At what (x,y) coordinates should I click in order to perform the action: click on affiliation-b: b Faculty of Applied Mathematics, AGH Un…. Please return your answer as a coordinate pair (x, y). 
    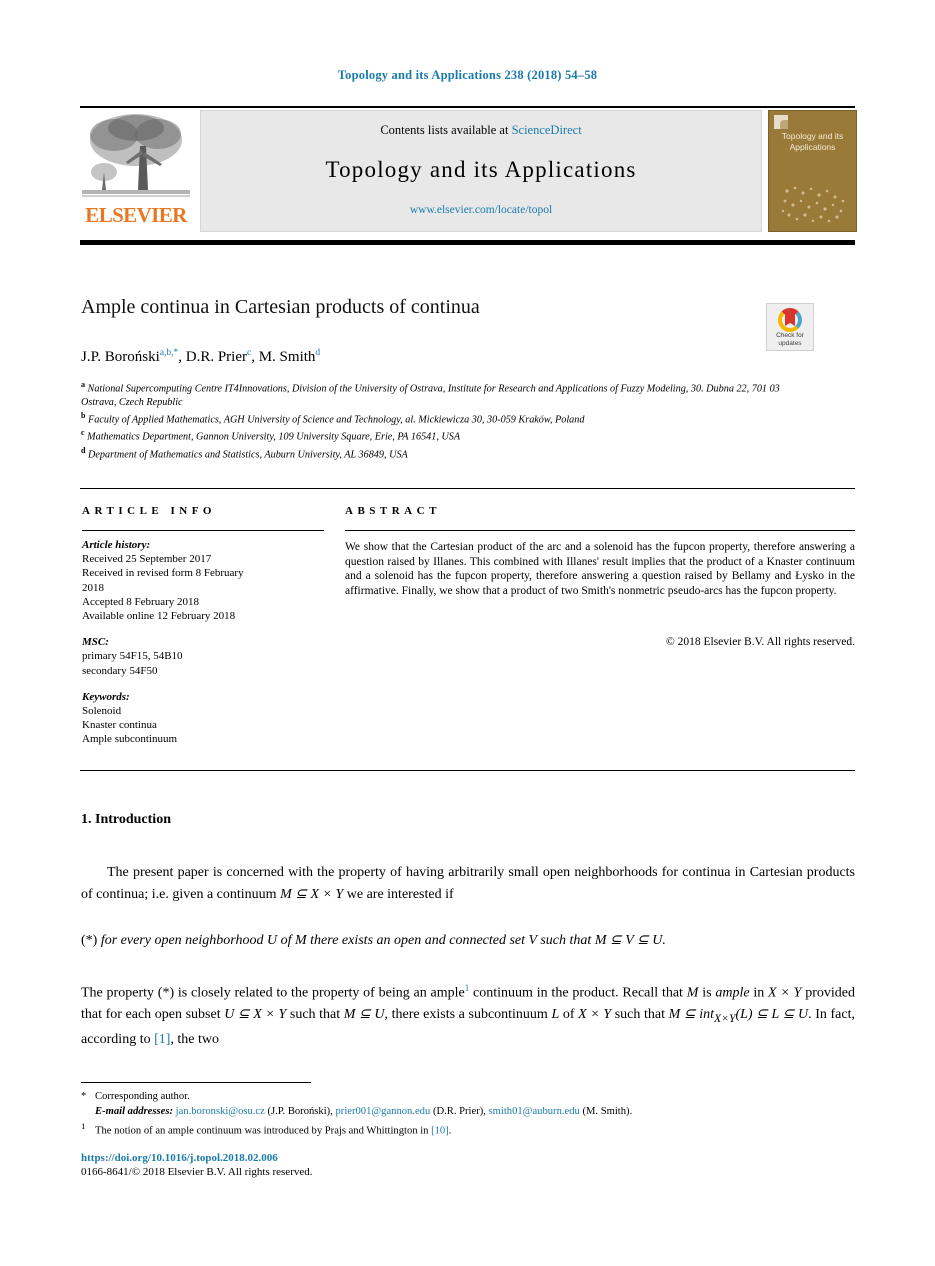
    Looking at the image, I should click on (431, 418).